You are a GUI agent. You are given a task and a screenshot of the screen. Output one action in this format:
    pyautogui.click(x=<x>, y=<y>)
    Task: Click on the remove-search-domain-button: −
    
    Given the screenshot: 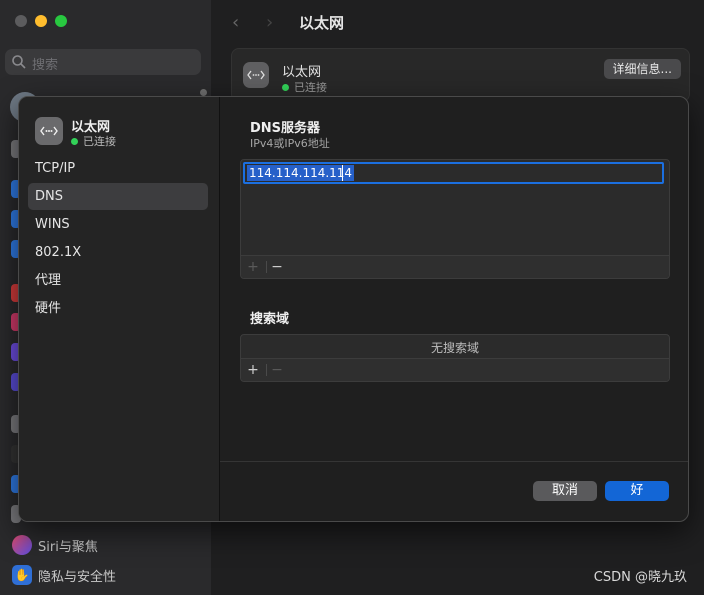 What is the action you would take?
    pyautogui.click(x=277, y=370)
    